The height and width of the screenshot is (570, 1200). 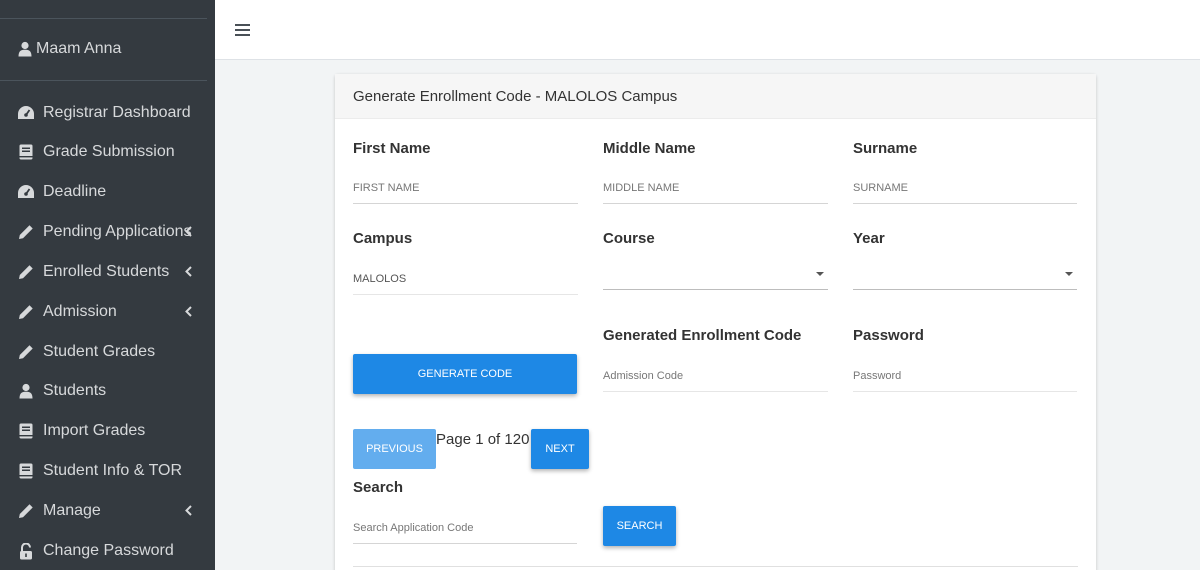 I want to click on surname-input, so click(x=965, y=188).